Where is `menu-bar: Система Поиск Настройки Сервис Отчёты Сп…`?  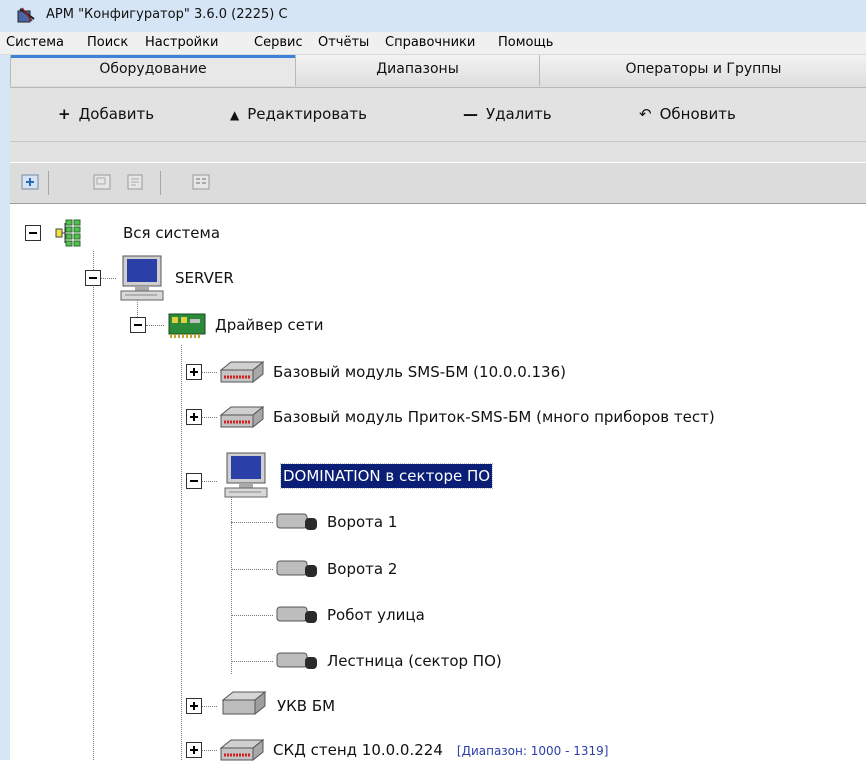
menu-bar: Система Поиск Настройки Сервис Отчёты Сп… is located at coordinates (433, 43).